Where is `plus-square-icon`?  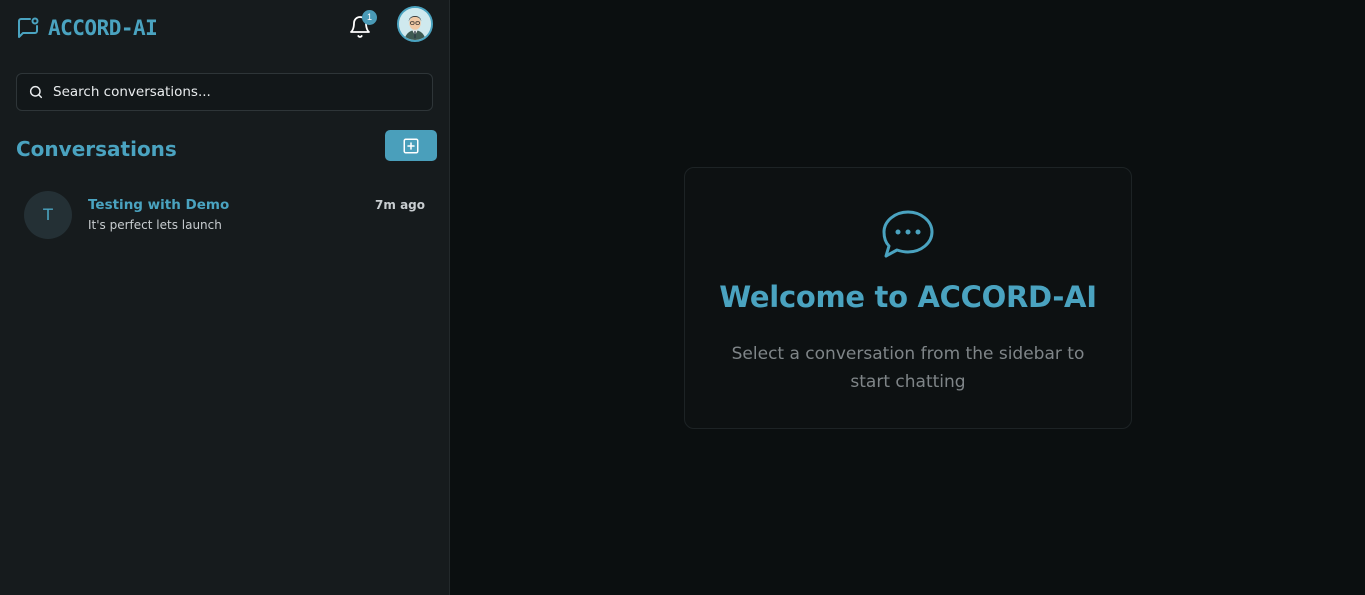
plus-square-icon is located at coordinates (411, 145).